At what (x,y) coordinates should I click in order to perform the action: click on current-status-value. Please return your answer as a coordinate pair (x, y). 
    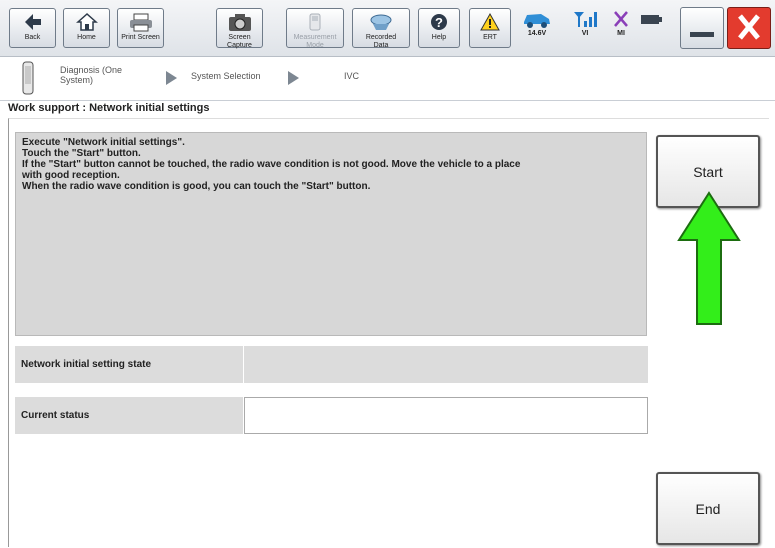
    Looking at the image, I should click on (446, 415).